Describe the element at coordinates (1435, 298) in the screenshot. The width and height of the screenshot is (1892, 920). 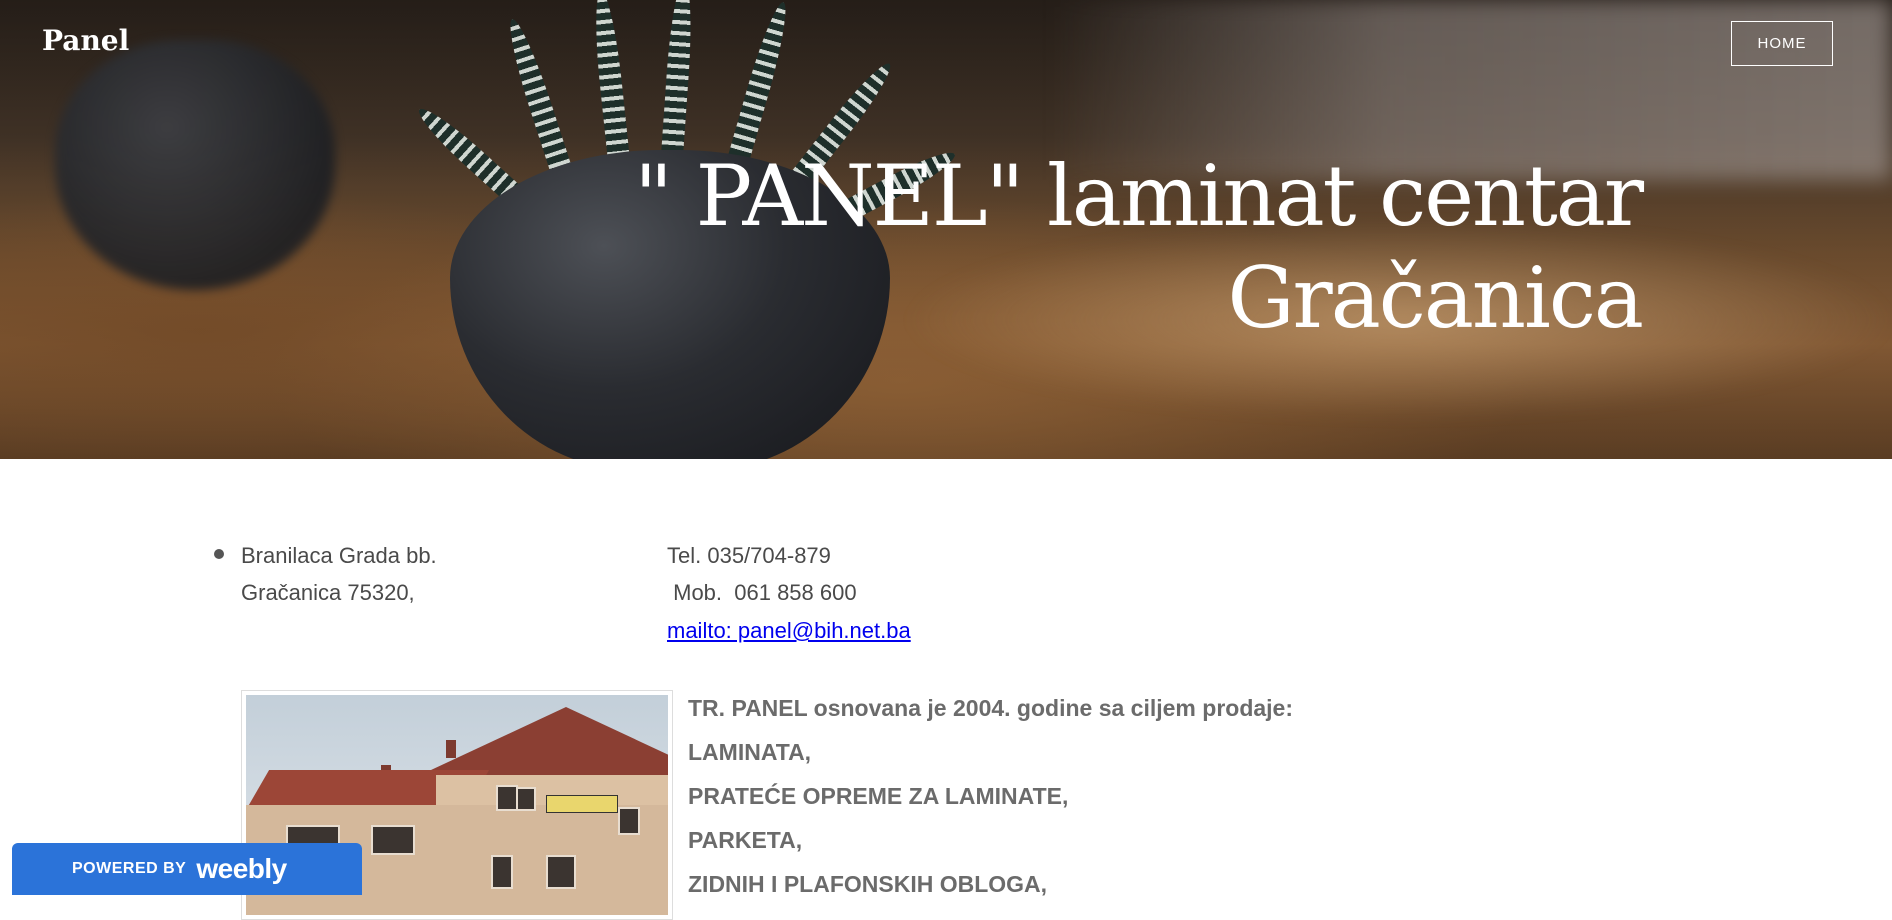
I see `hero-title-line-2: Gračanica` at that location.